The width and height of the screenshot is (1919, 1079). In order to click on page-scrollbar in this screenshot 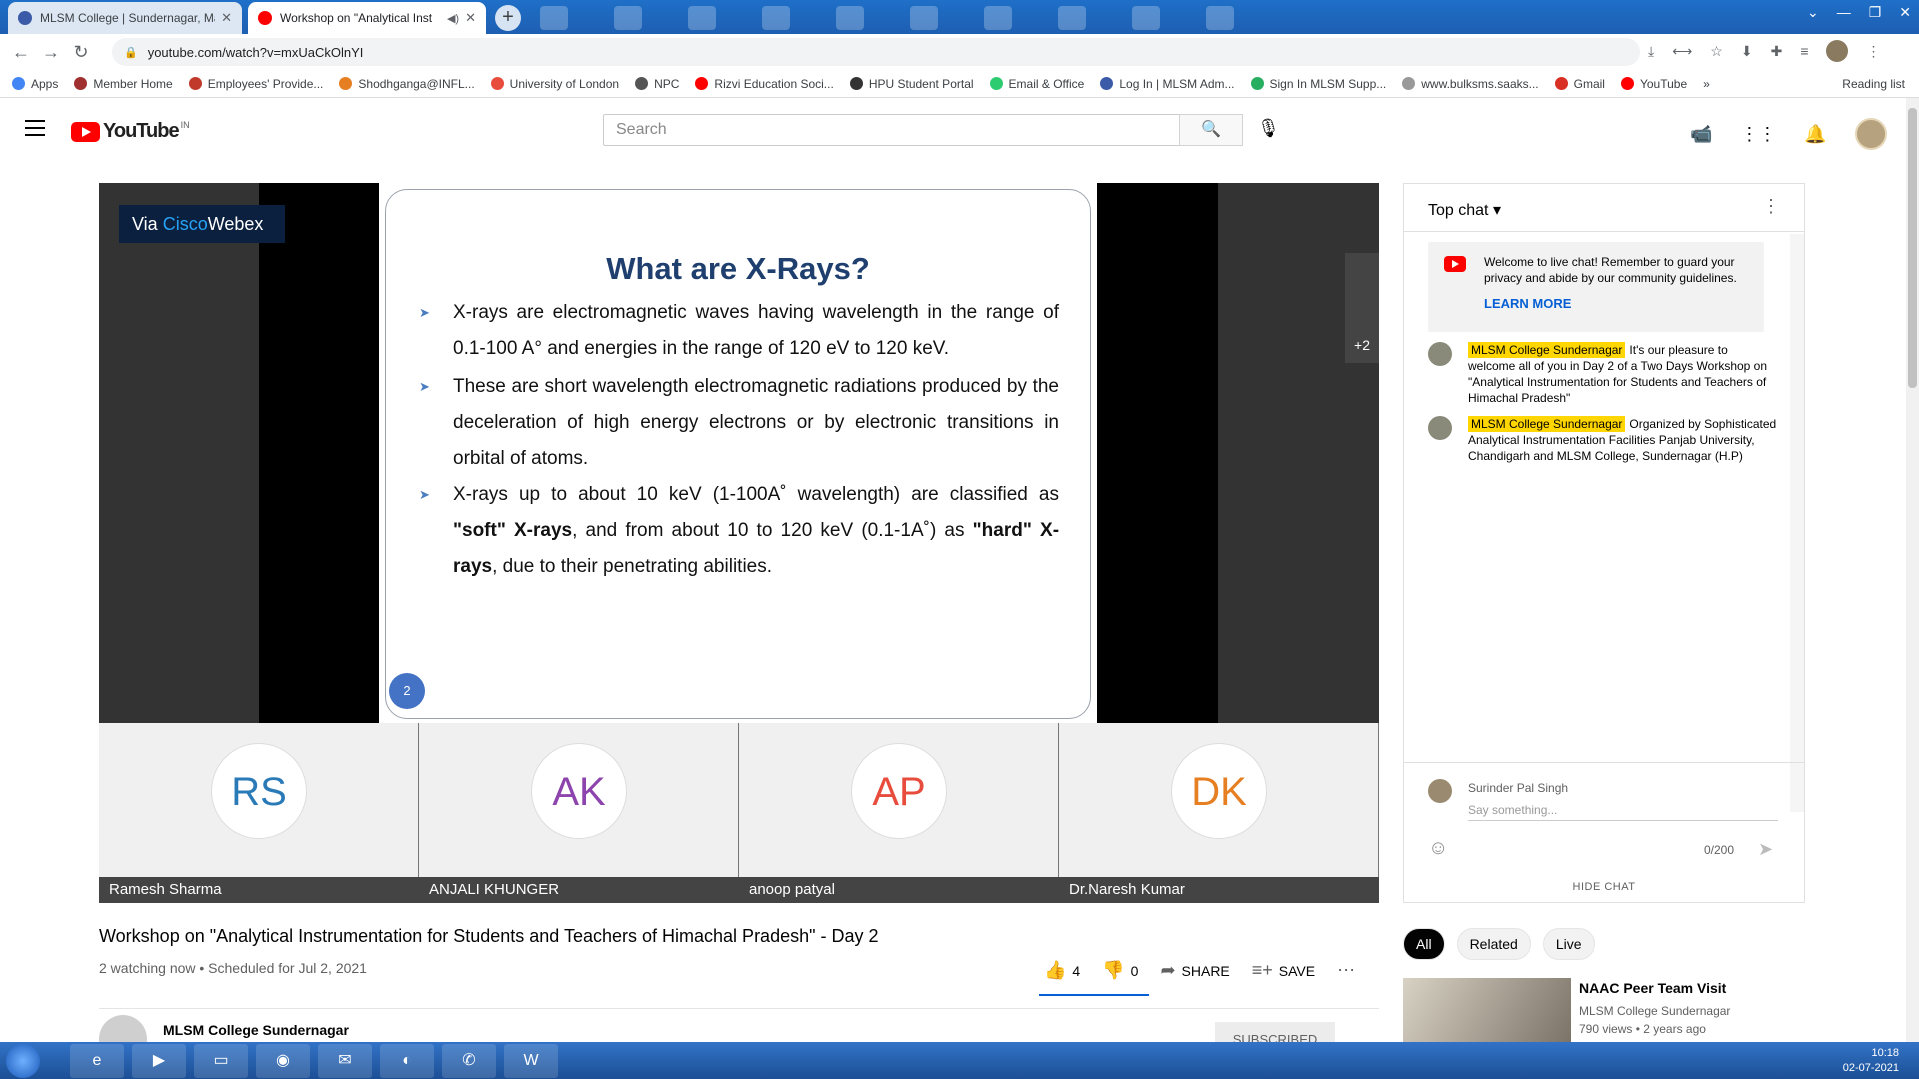, I will do `click(1912, 570)`.